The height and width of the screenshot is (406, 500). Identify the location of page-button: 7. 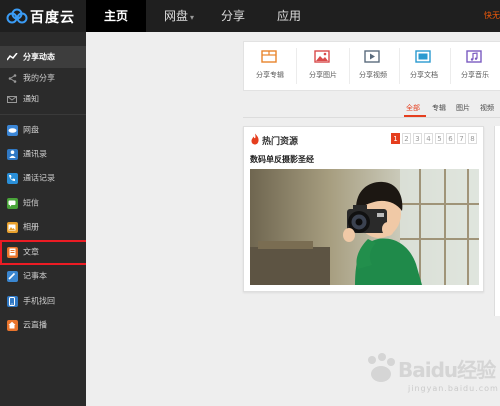
(461, 138).